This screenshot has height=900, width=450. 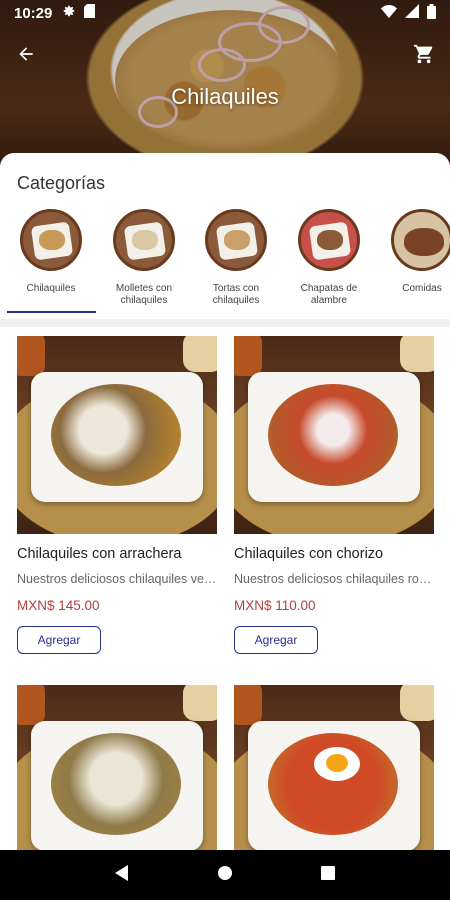 What do you see at coordinates (51, 312) in the screenshot?
I see `selected-category-indicator` at bounding box center [51, 312].